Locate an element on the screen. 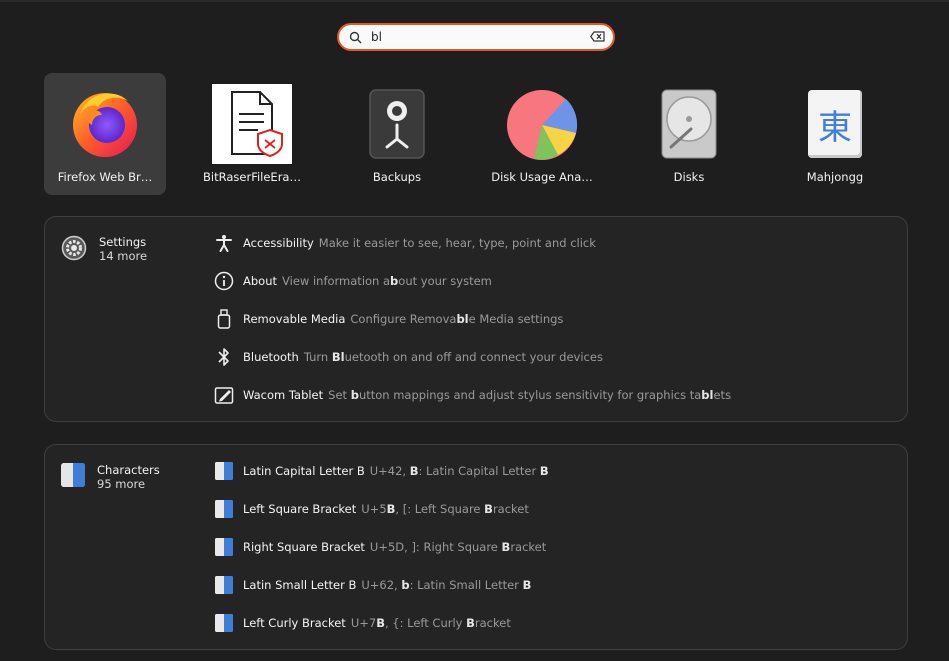 This screenshot has width=949, height=661. mahjongg-glyph: 東 is located at coordinates (835, 127).